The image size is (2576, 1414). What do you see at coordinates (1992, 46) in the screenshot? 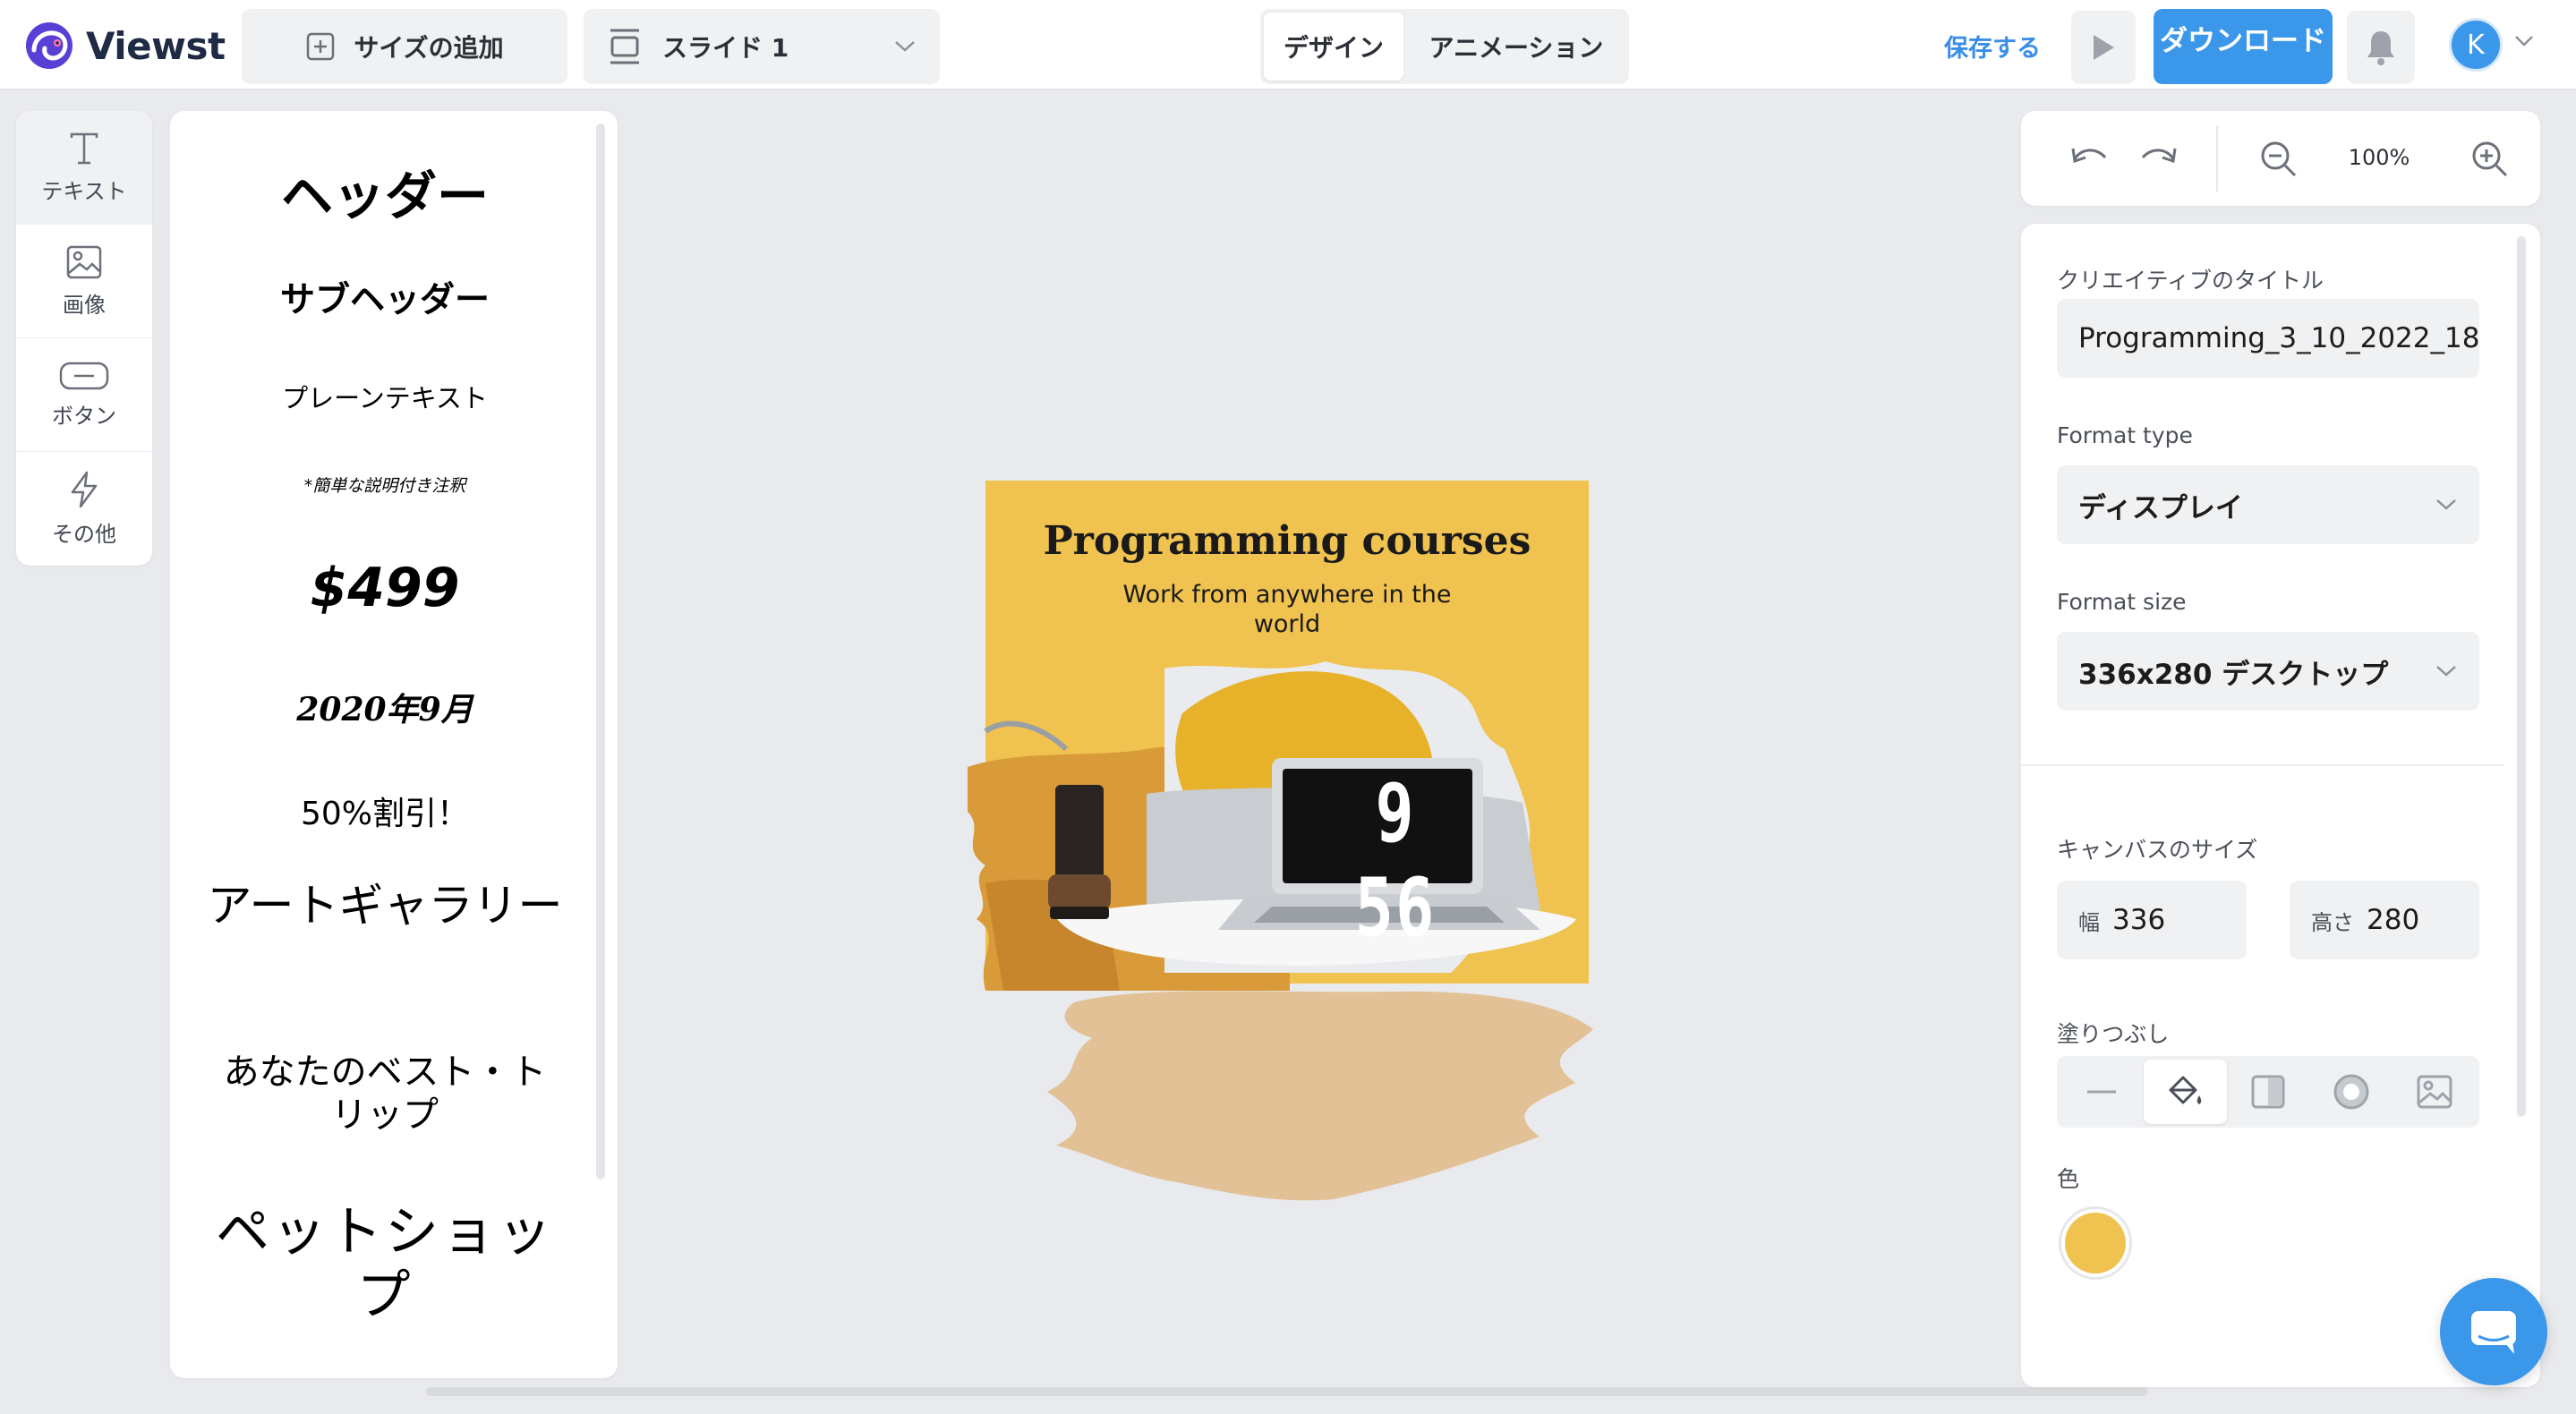
I see `save-button: 保存する` at bounding box center [1992, 46].